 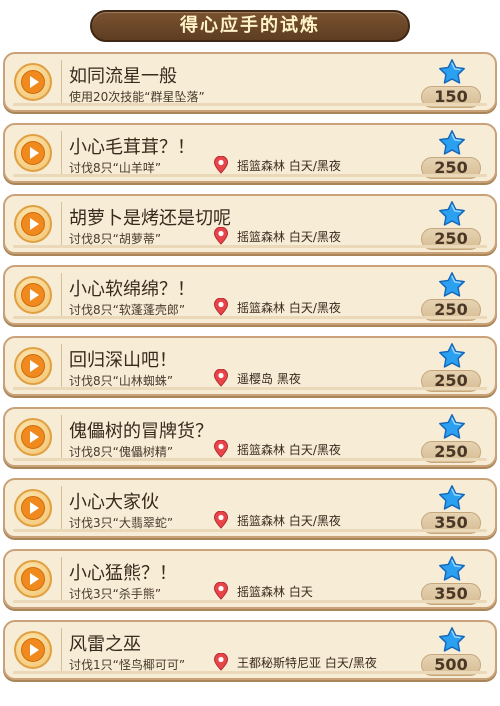 I want to click on reward-points: 150, so click(x=451, y=97).